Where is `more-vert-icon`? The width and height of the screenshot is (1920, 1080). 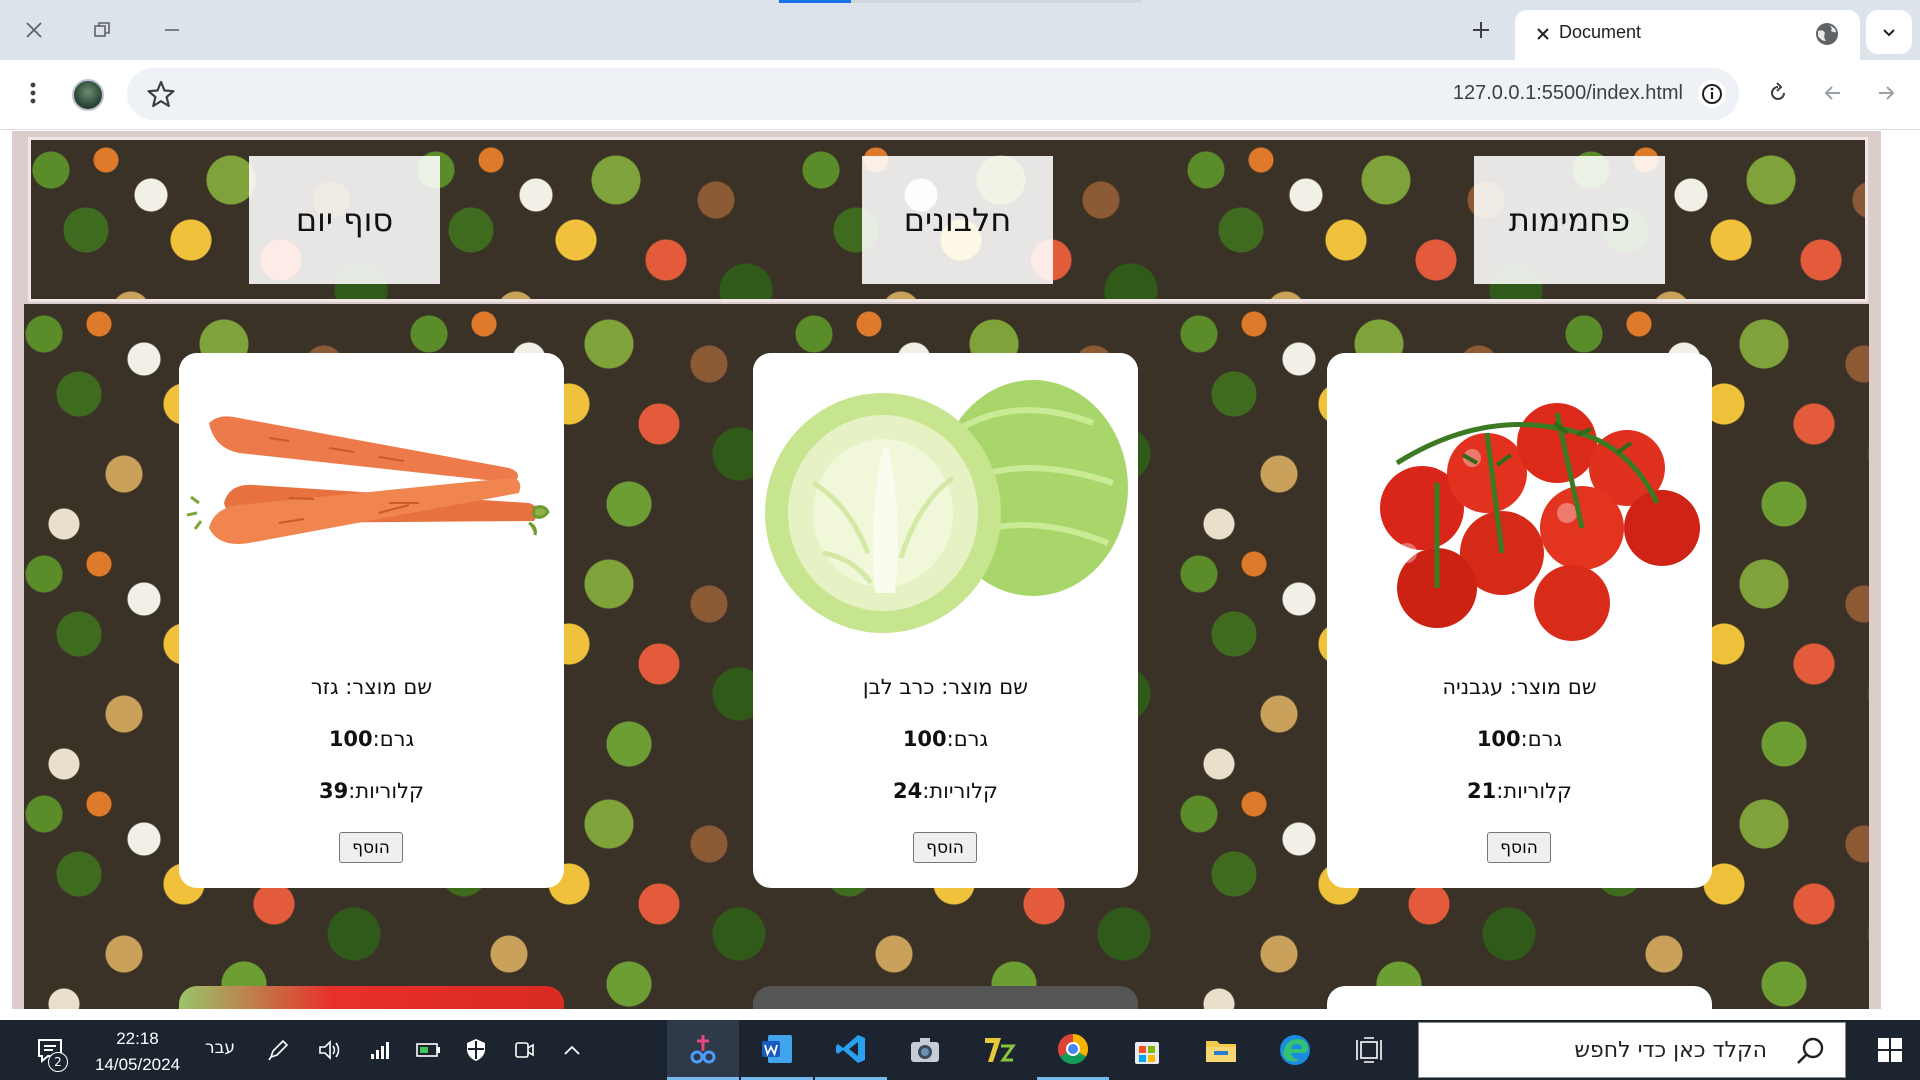
more-vert-icon is located at coordinates (33, 93).